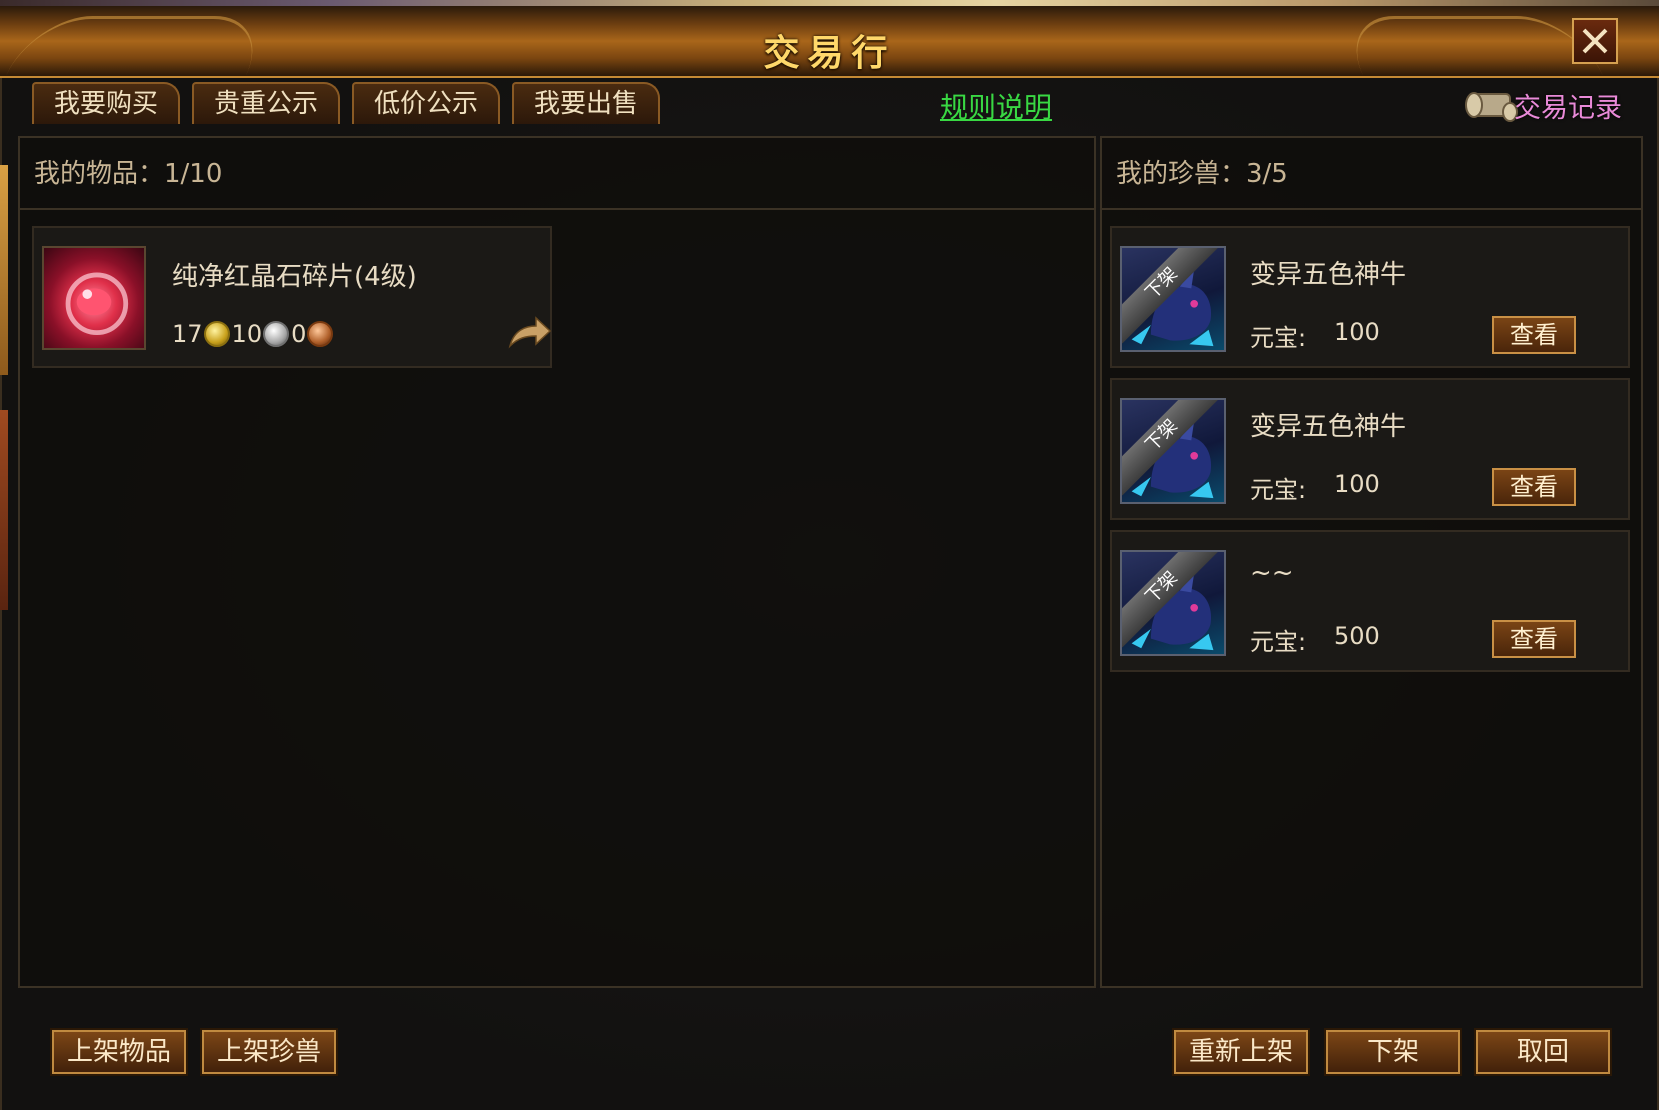 This screenshot has height=1110, width=1659. I want to click on trade-record-button: 交易记录, so click(1542, 105).